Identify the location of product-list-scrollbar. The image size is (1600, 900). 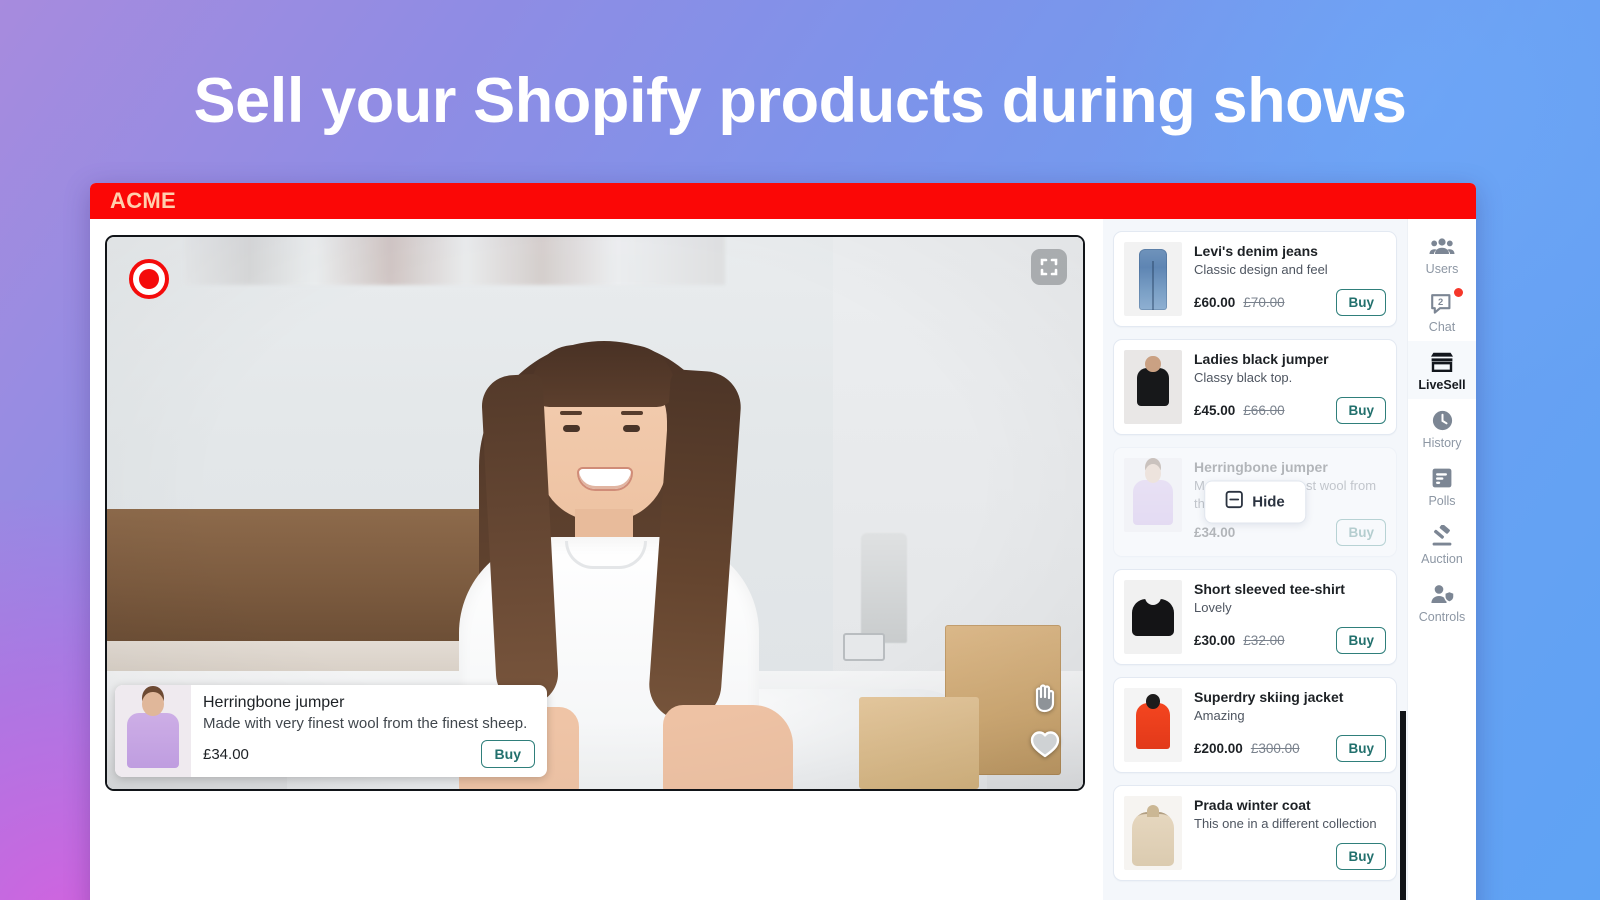
(1403, 805).